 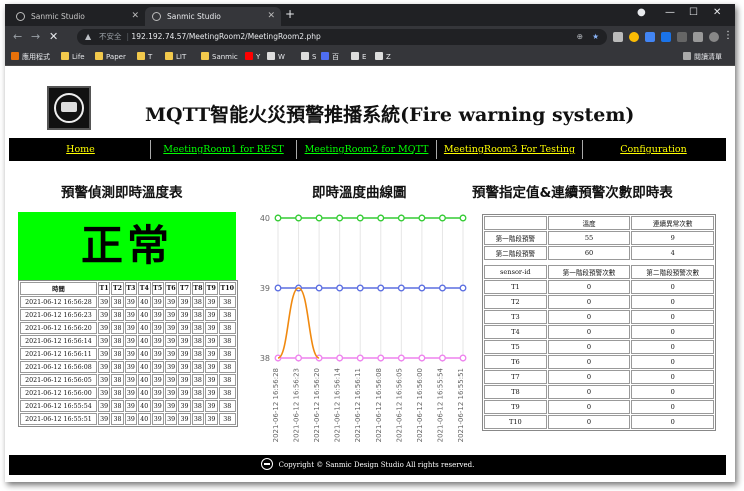 What do you see at coordinates (308, 57) in the screenshot?
I see `bookmark-9: S` at bounding box center [308, 57].